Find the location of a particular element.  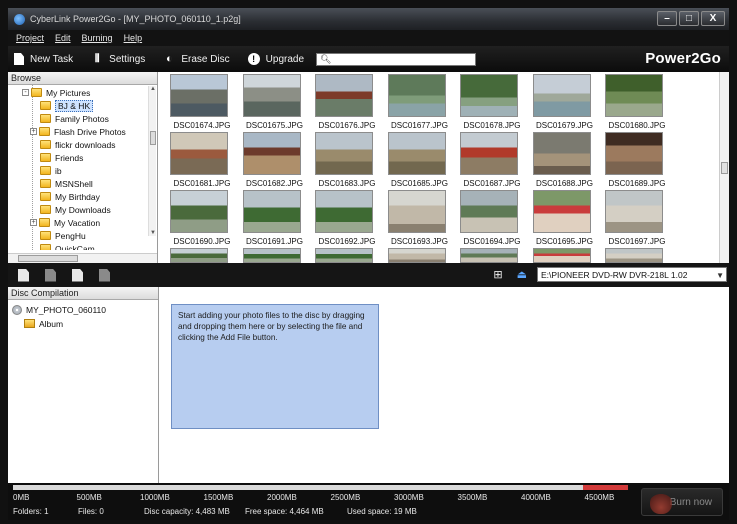

photo-thumbnail: DSC01690.JPG is located at coordinates (202, 219).